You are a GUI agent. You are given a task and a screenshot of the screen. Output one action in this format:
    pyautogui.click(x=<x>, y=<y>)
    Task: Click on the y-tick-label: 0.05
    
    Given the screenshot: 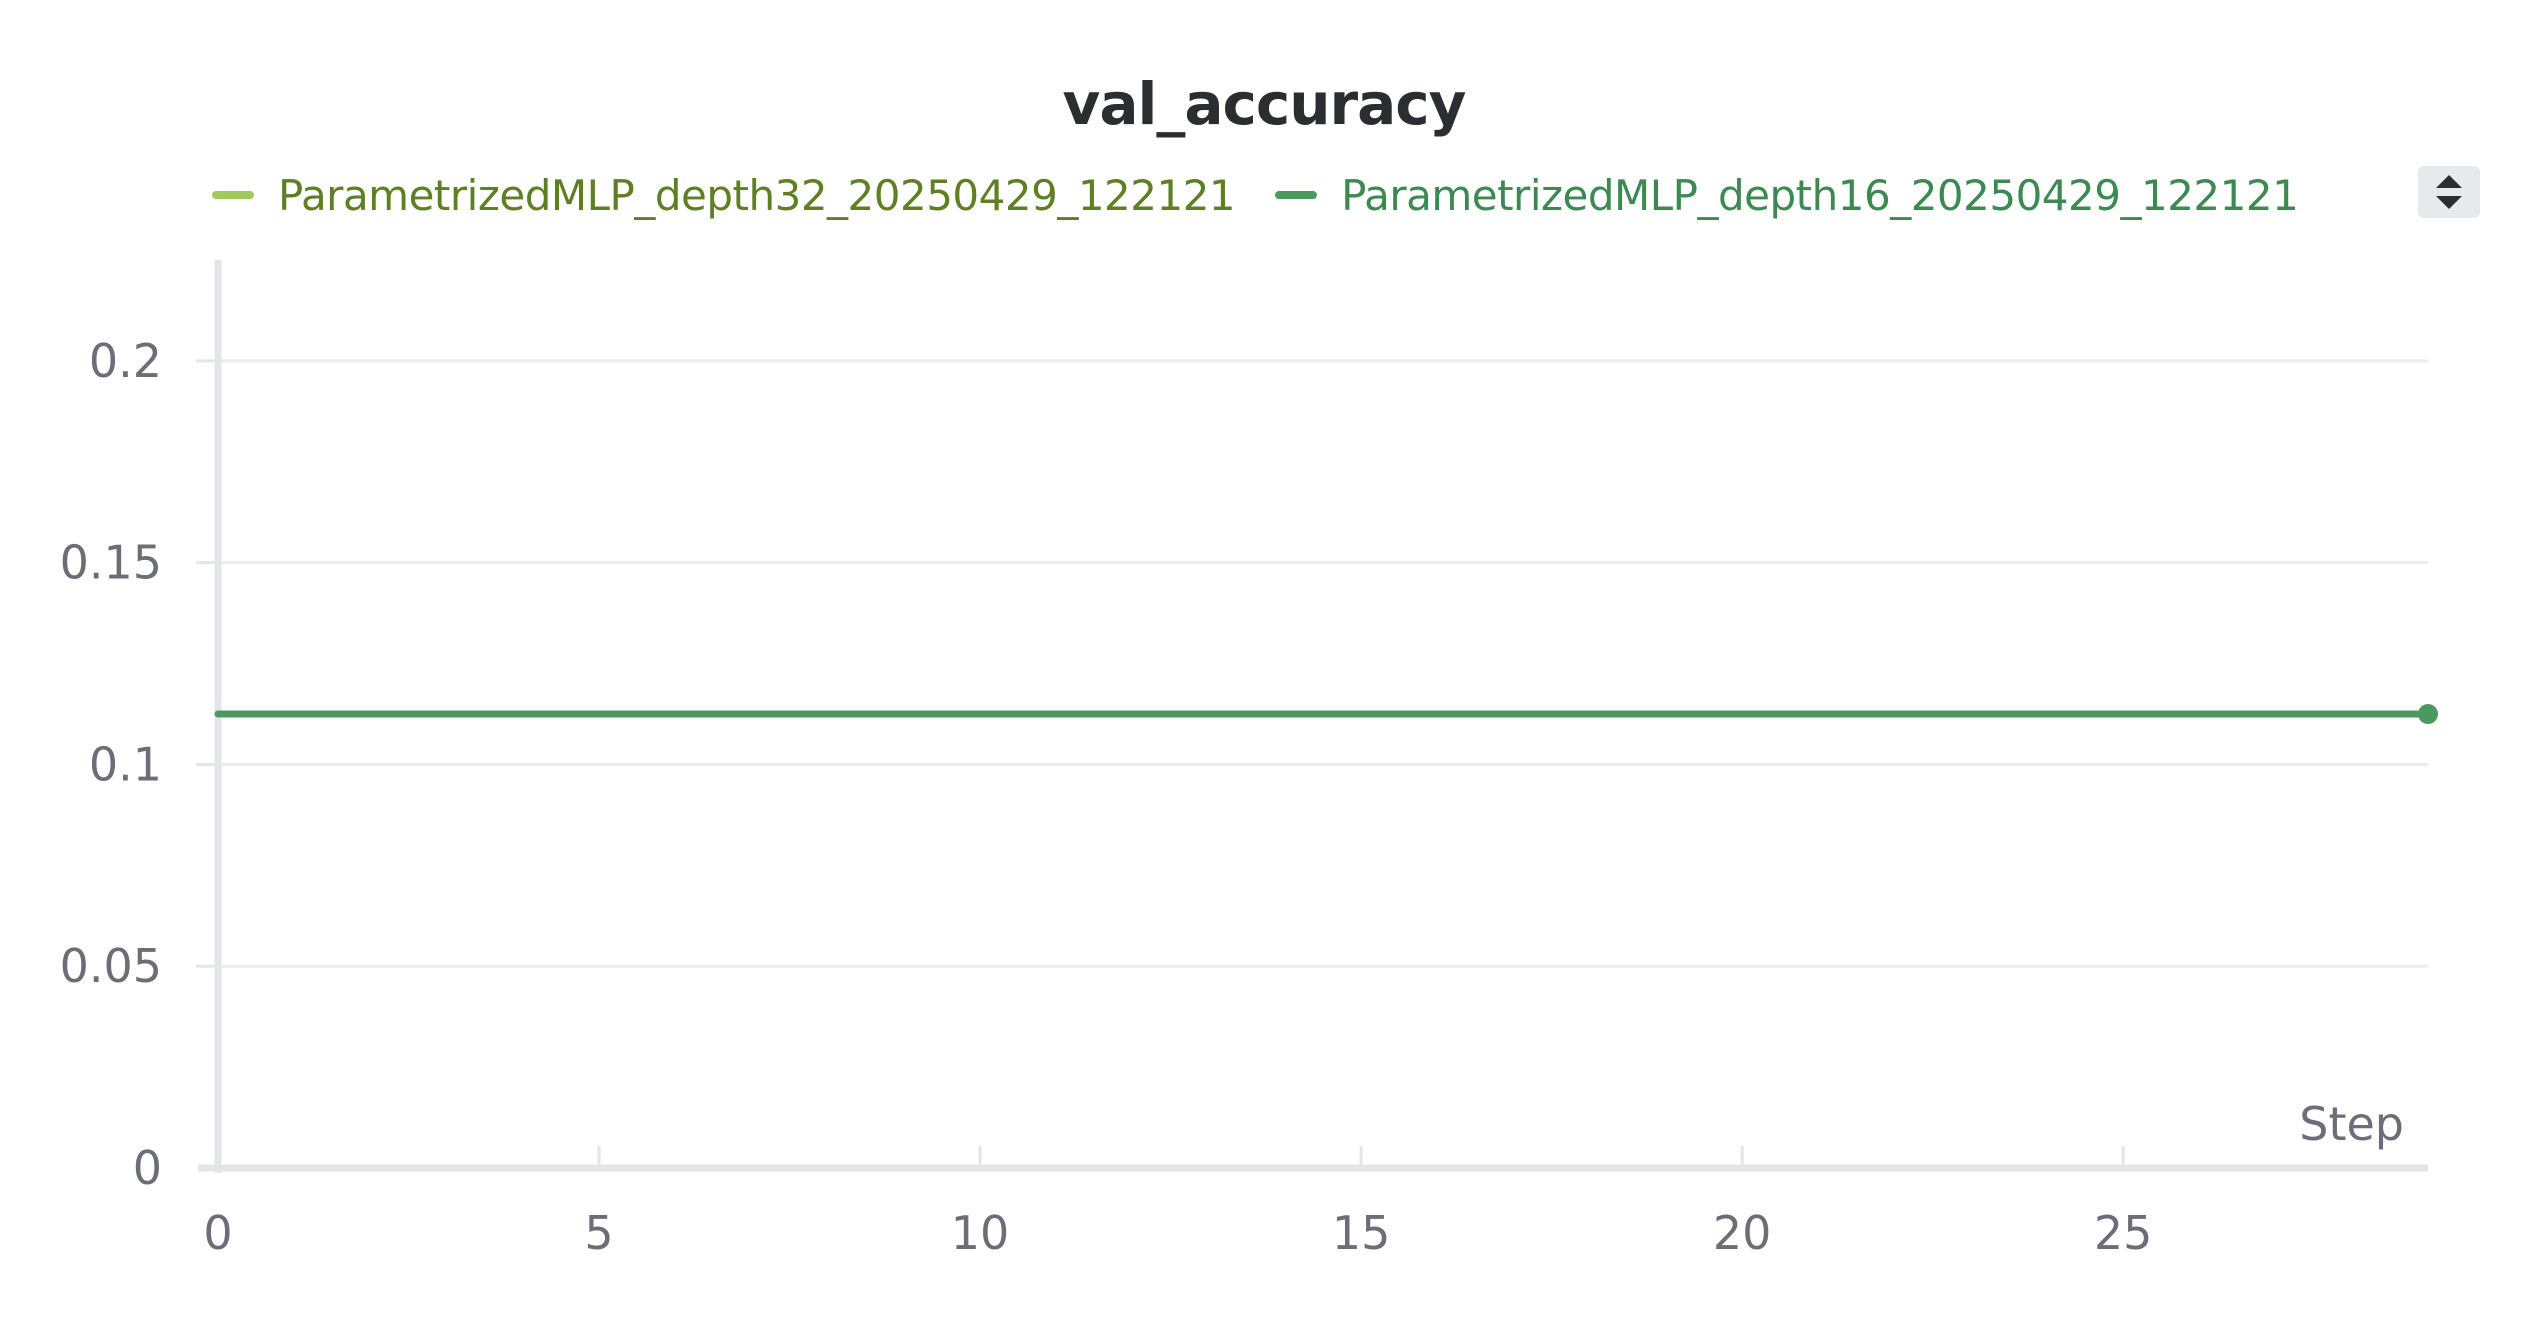 What is the action you would take?
    pyautogui.click(x=111, y=966)
    